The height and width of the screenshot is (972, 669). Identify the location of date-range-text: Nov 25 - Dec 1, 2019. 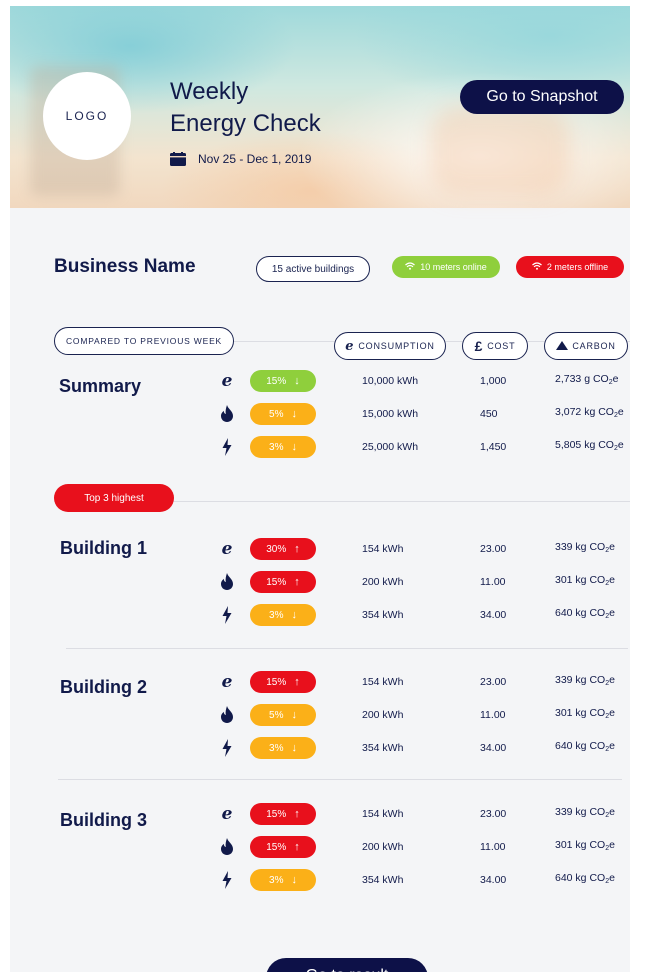
(255, 159).